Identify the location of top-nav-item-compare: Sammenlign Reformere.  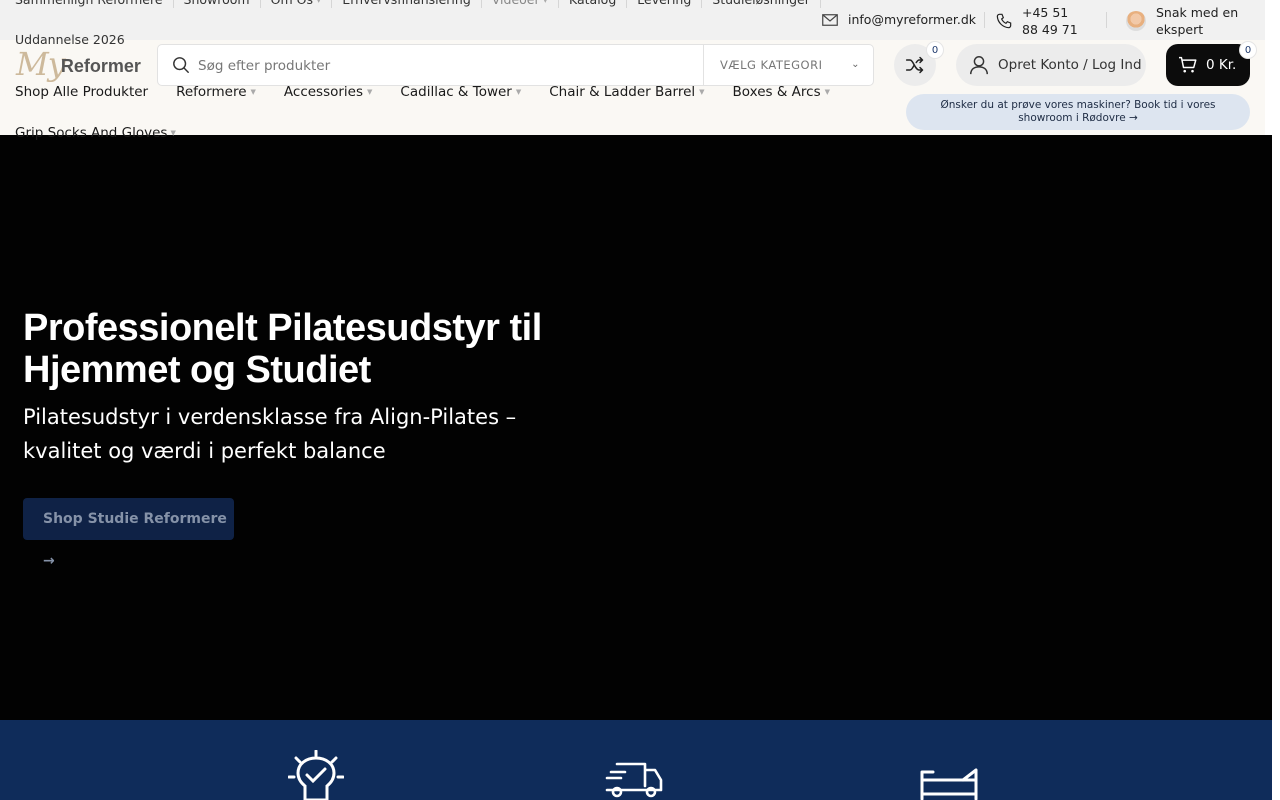
(94, 4).